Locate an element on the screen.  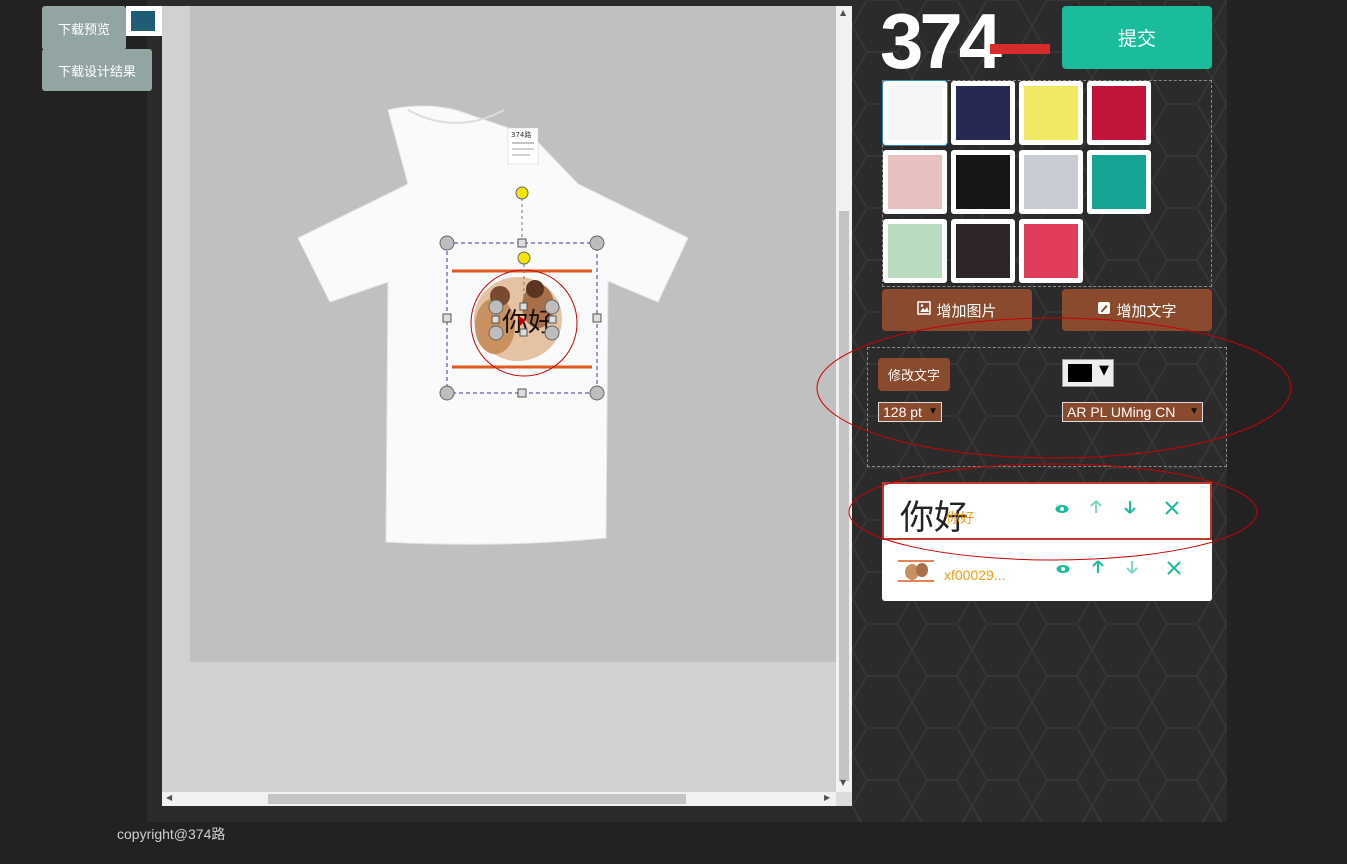
add-text-label: 增加文字 is located at coordinates (1146, 311).